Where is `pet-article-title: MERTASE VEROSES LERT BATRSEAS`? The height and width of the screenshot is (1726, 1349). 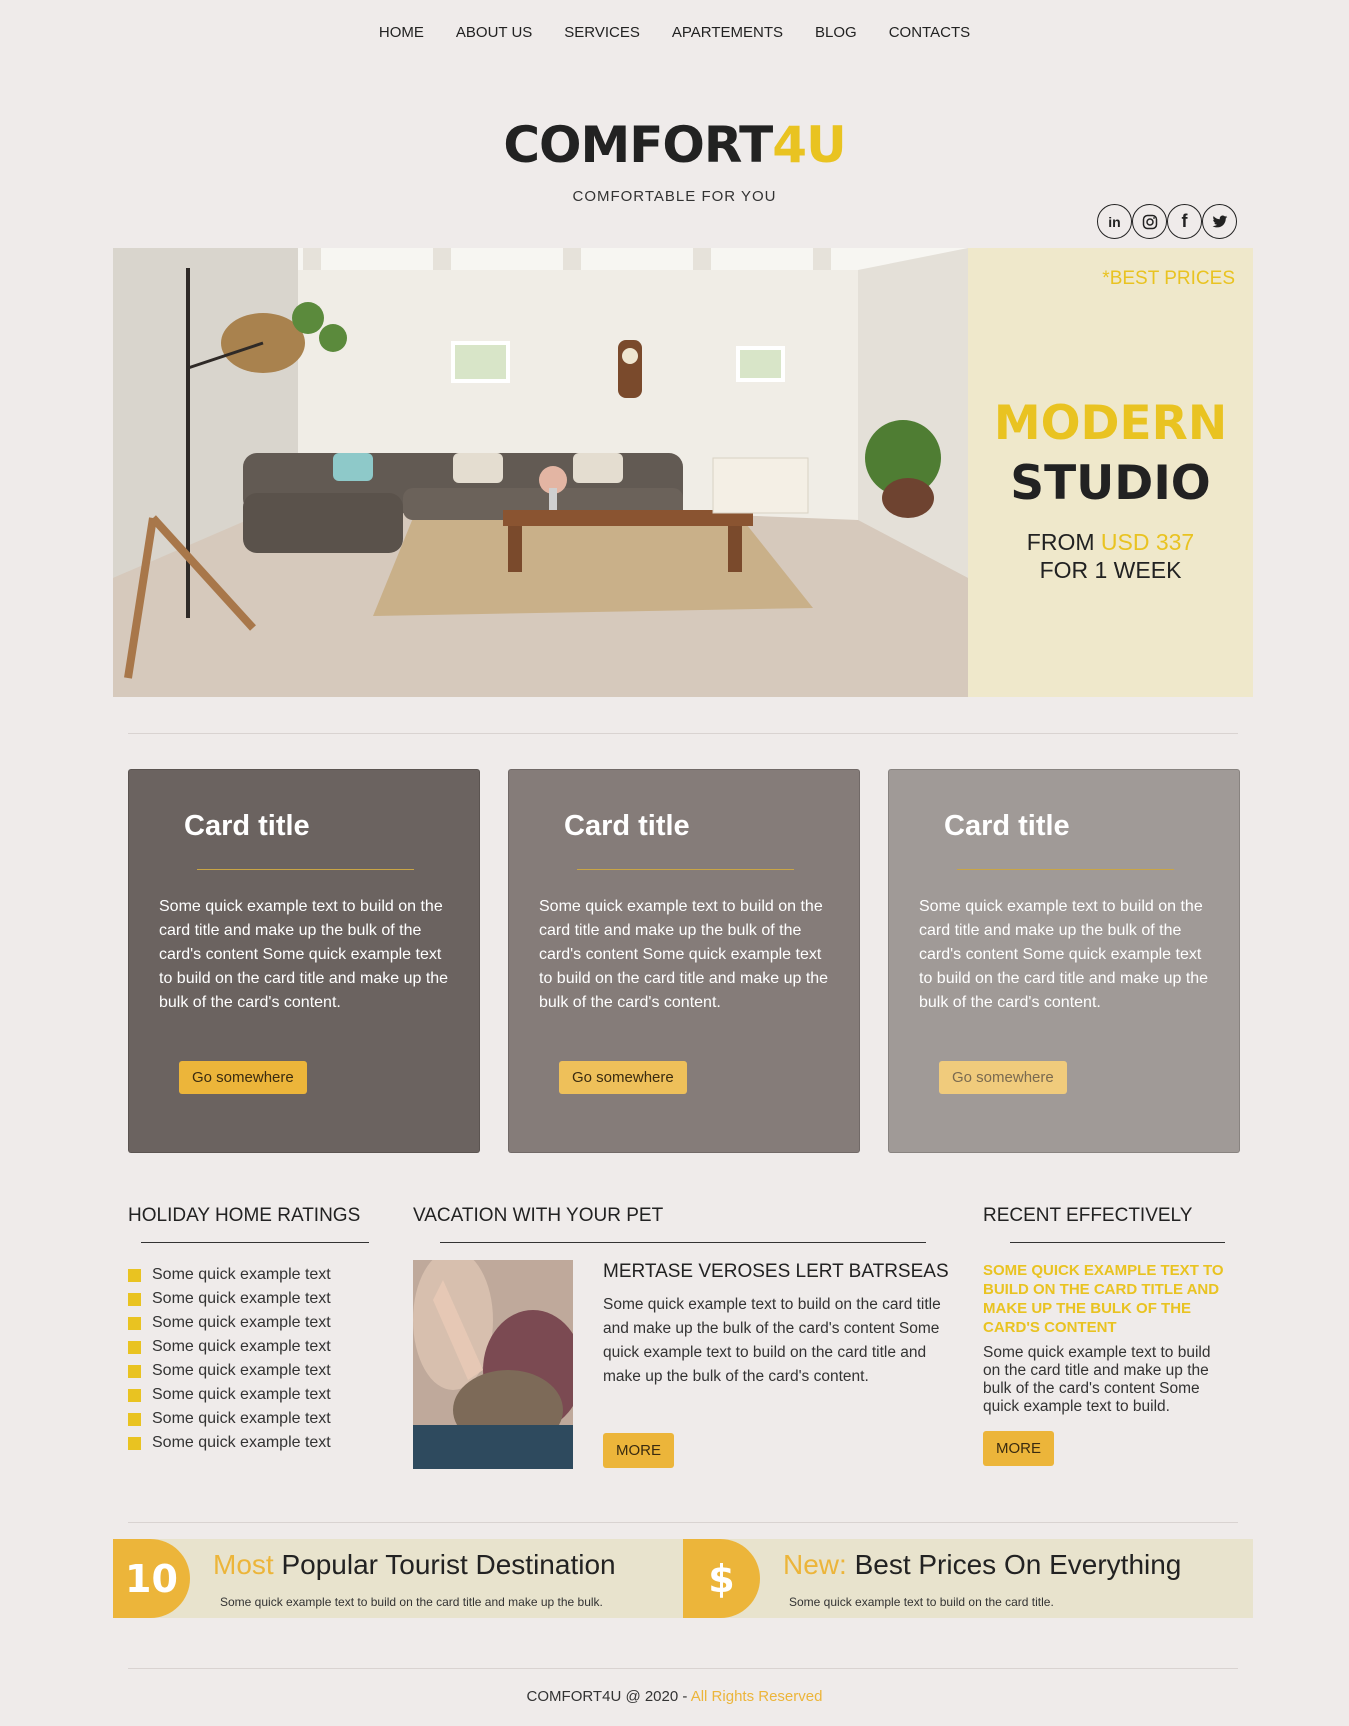
pet-article-title: MERTASE VEROSES LERT BATRSEAS is located at coordinates (776, 1271).